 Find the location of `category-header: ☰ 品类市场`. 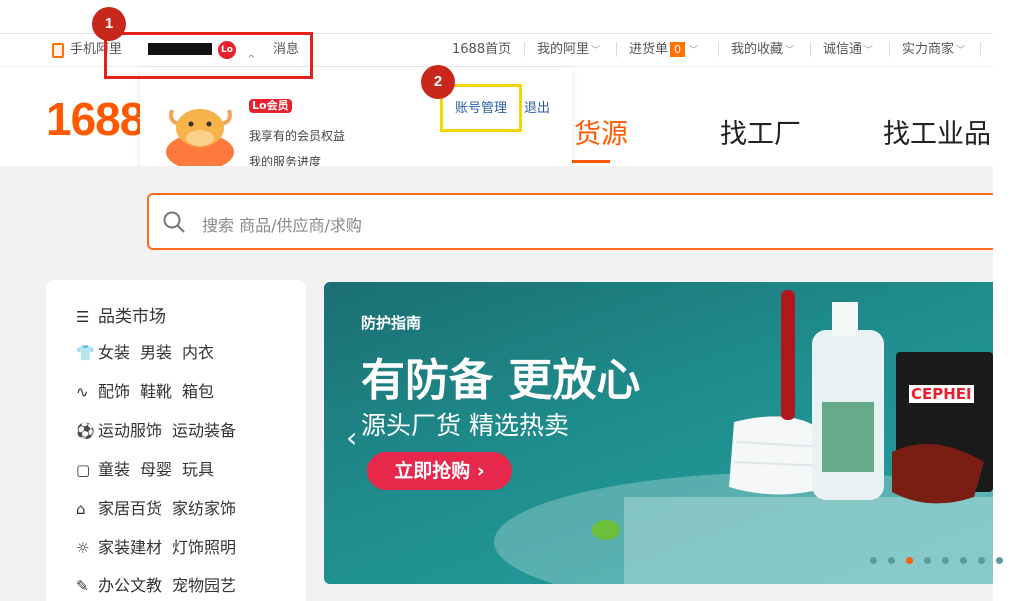

category-header: ☰ 品类市场 is located at coordinates (121, 314).